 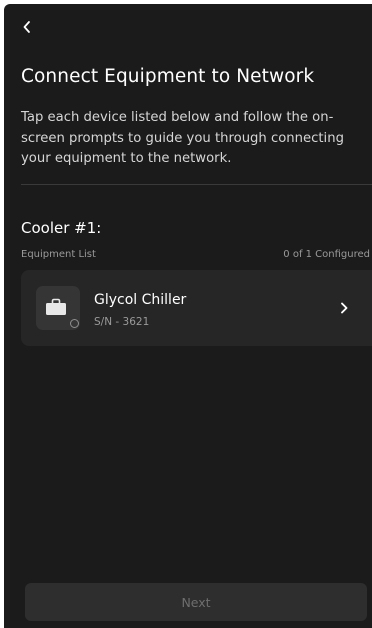 What do you see at coordinates (344, 308) in the screenshot?
I see `chevron-right-icon` at bounding box center [344, 308].